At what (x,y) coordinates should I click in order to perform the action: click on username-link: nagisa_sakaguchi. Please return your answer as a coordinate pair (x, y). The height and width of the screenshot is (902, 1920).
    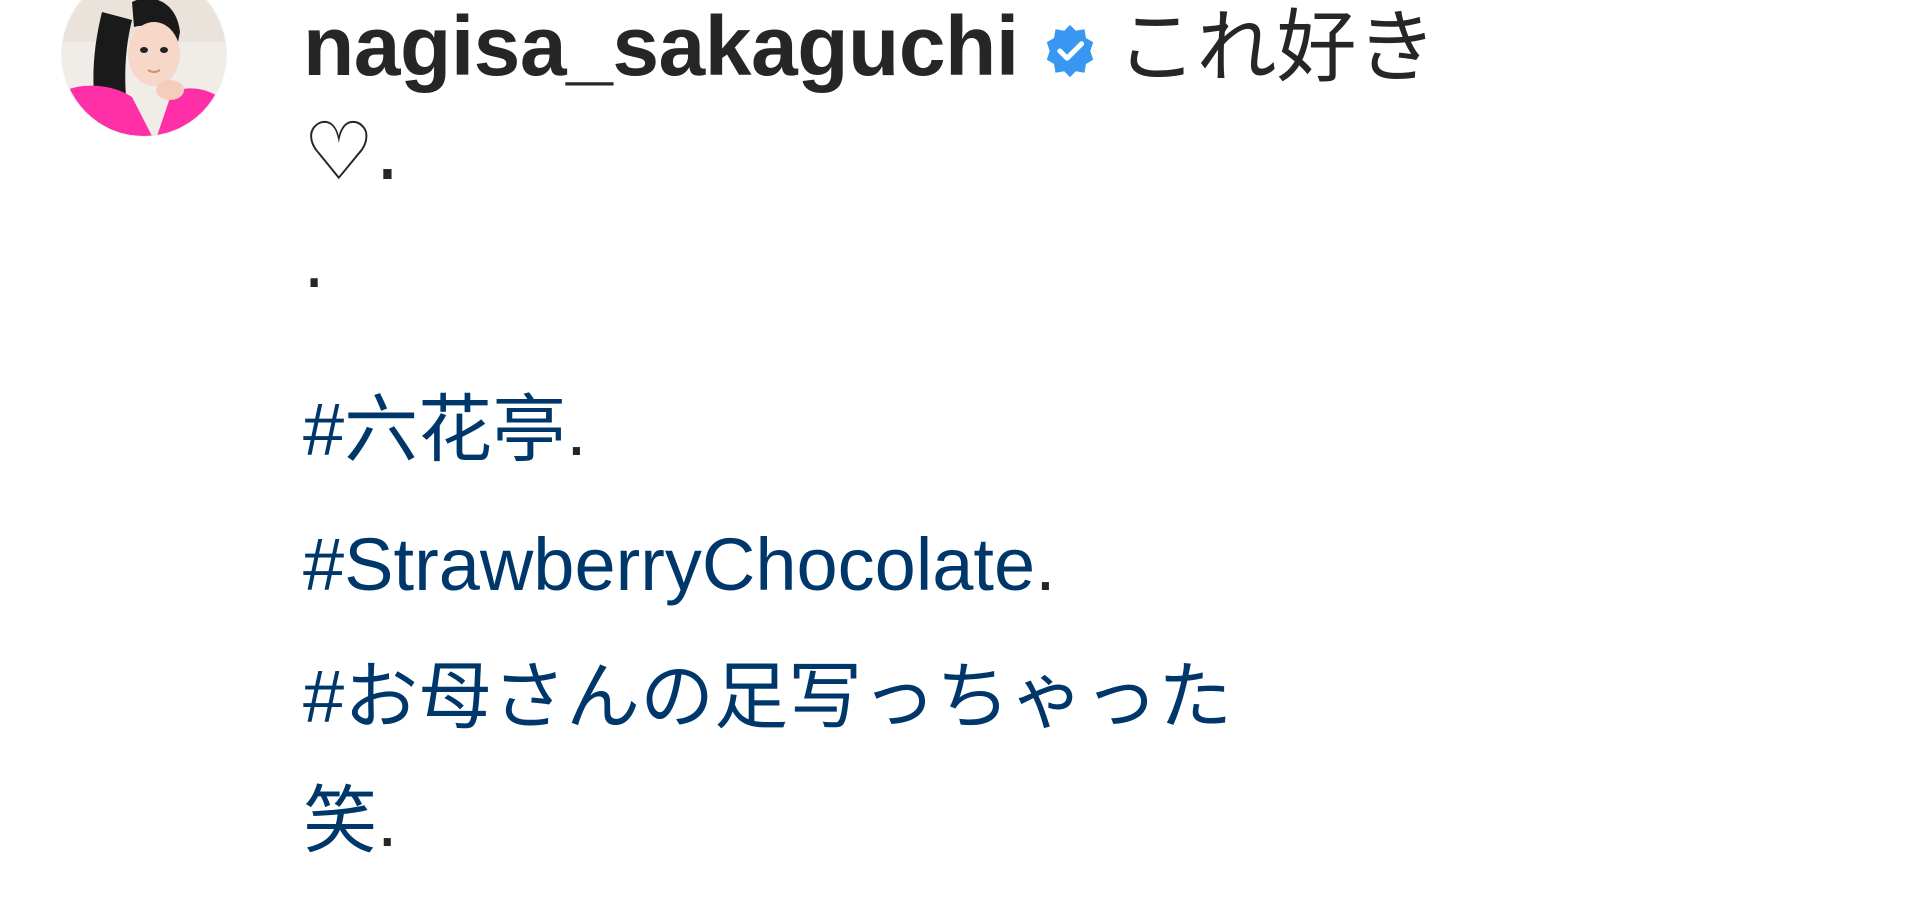
    Looking at the image, I should click on (661, 46).